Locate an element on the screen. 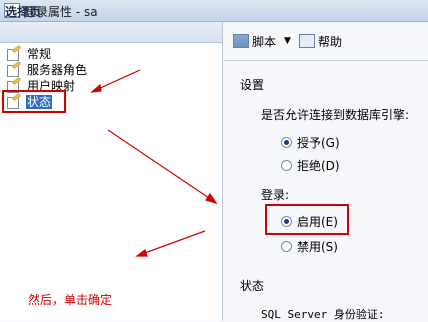  script-dropdown-icon: ▼ is located at coordinates (287, 41).